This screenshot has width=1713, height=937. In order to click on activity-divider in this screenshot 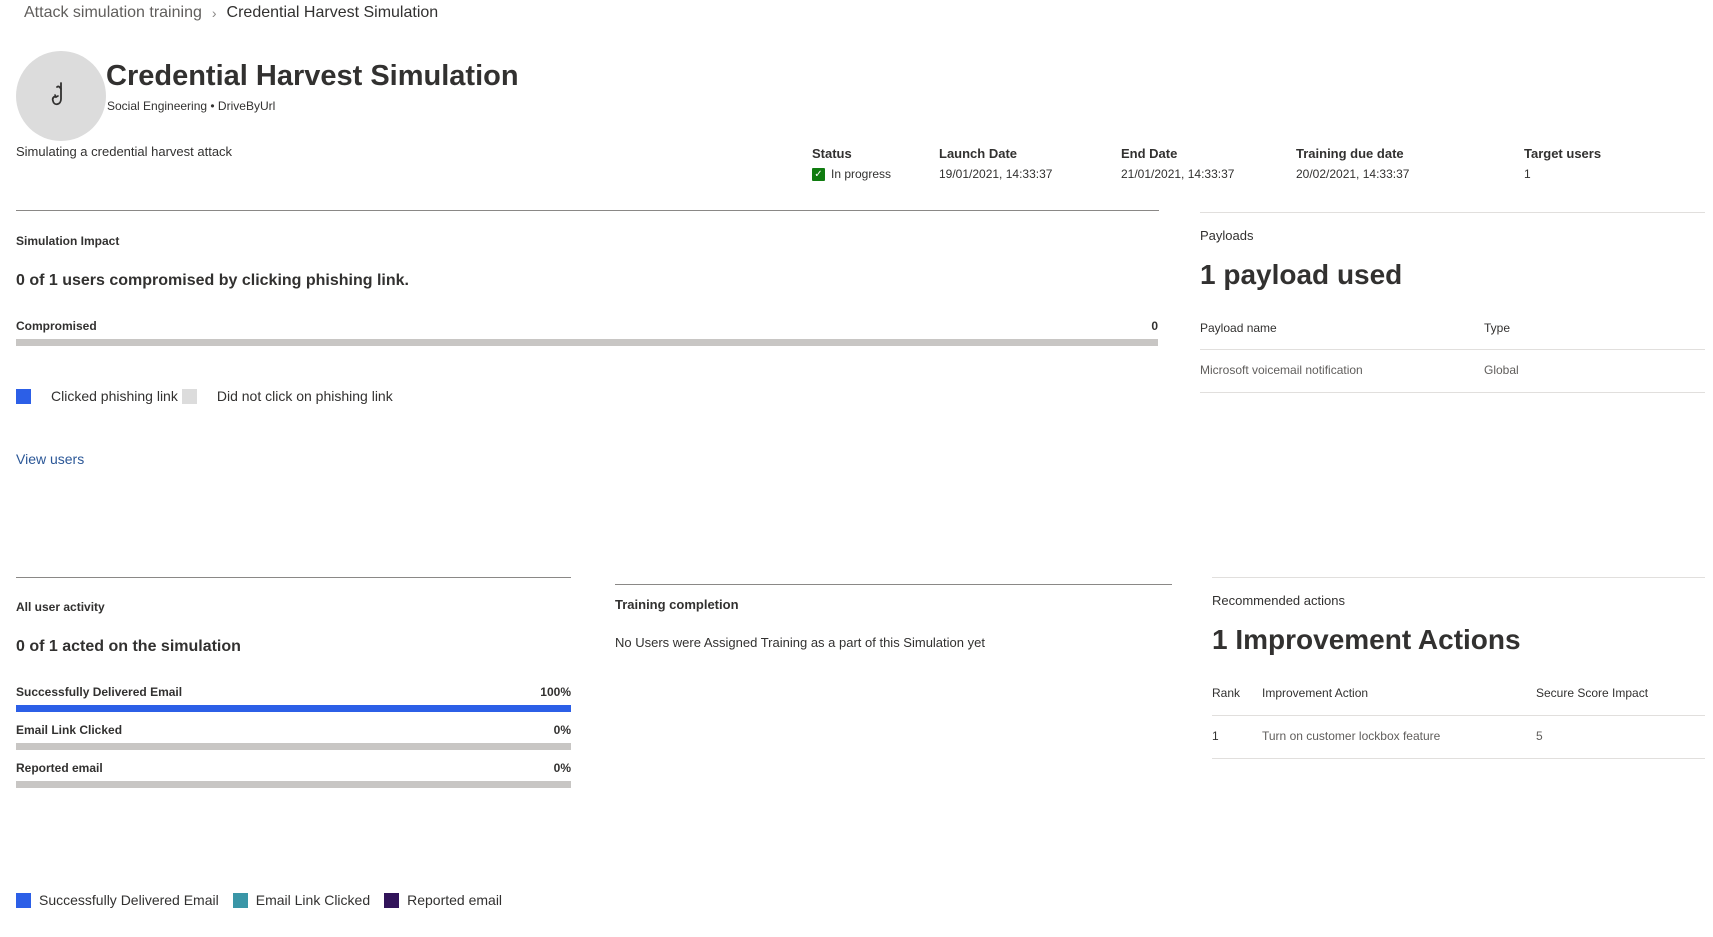, I will do `click(293, 577)`.